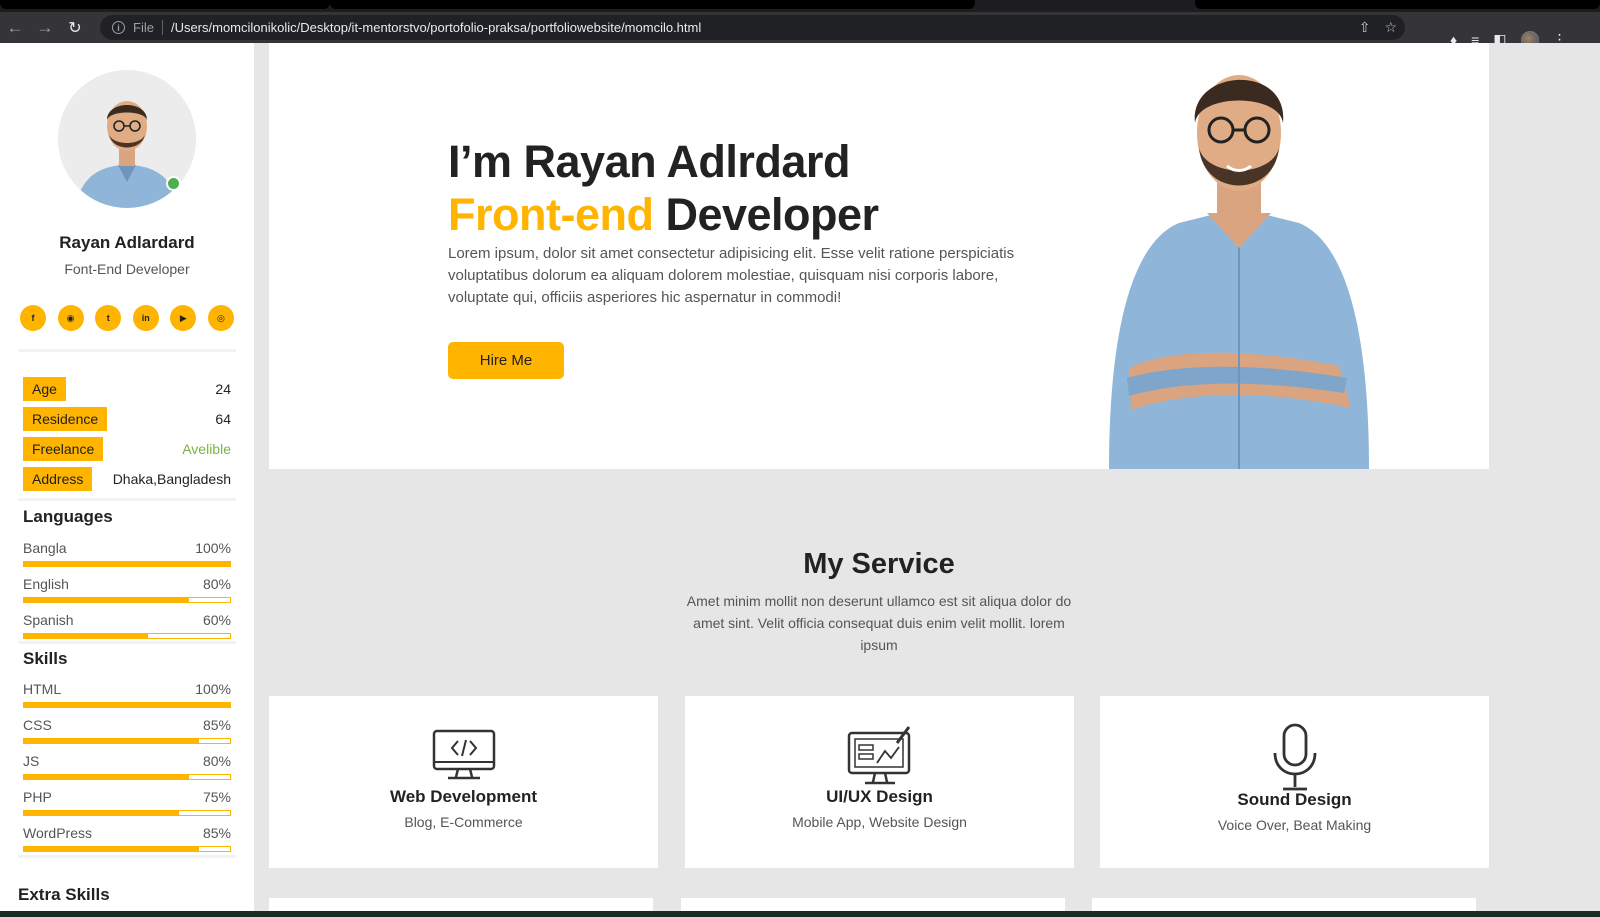 The image size is (1600, 917). Describe the element at coordinates (118, 27) in the screenshot. I see `info-icon: i` at that location.